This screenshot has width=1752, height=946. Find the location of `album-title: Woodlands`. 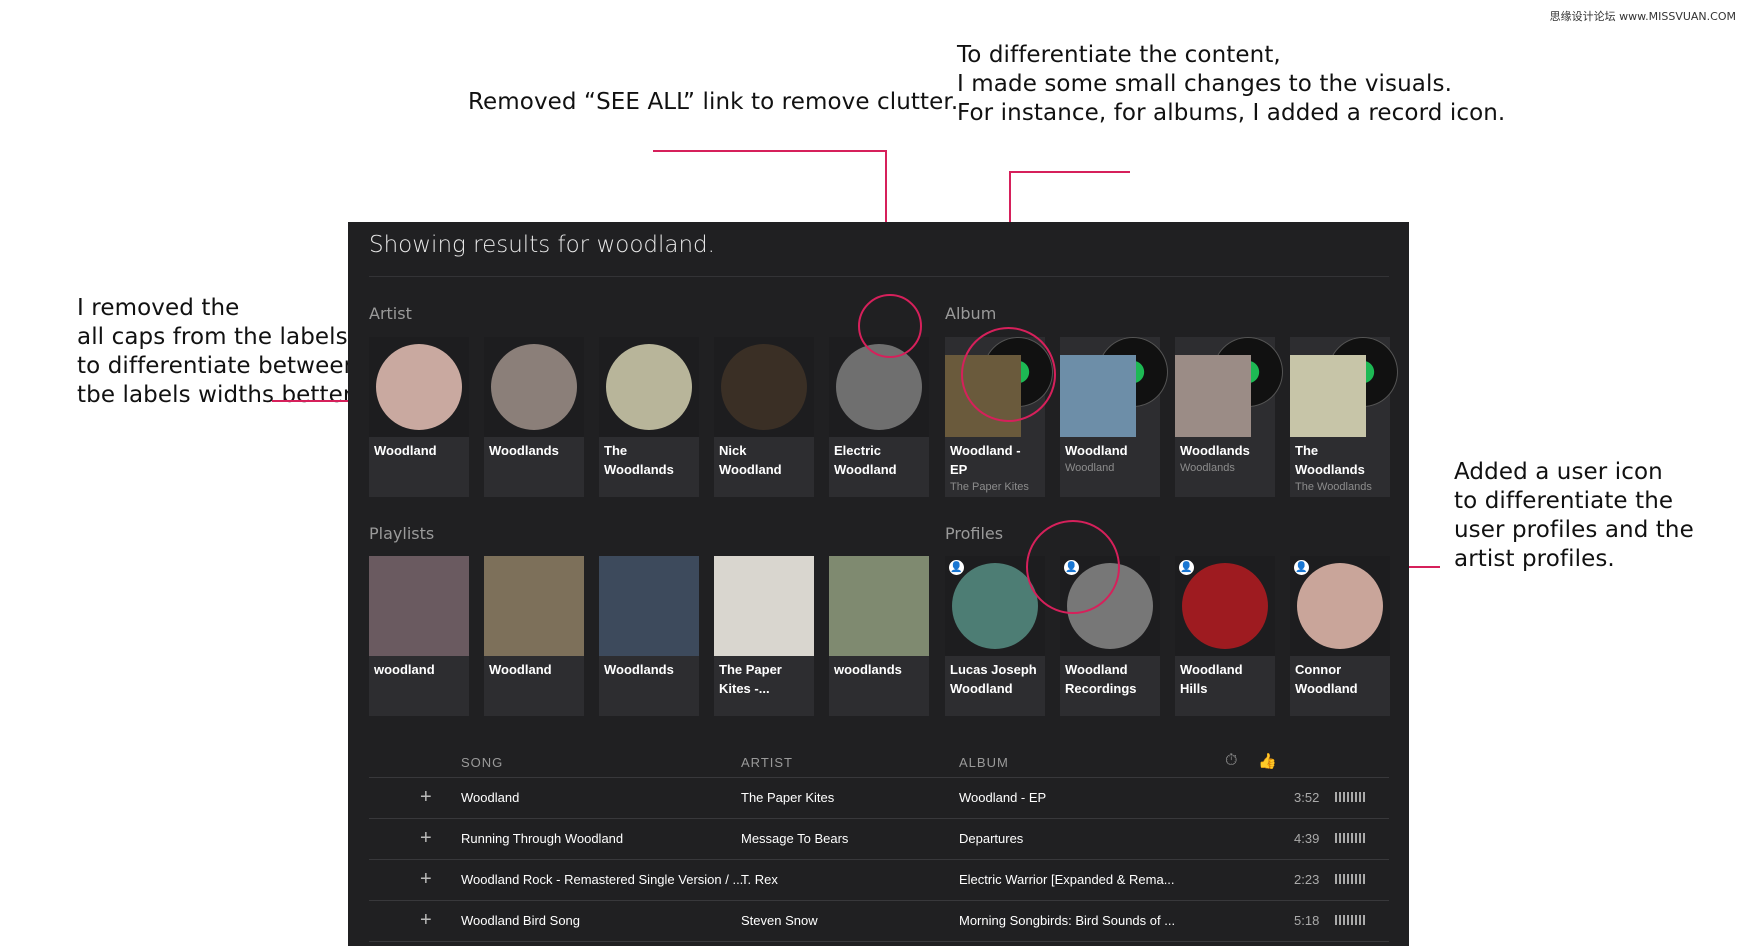

album-title: Woodlands is located at coordinates (1215, 450).